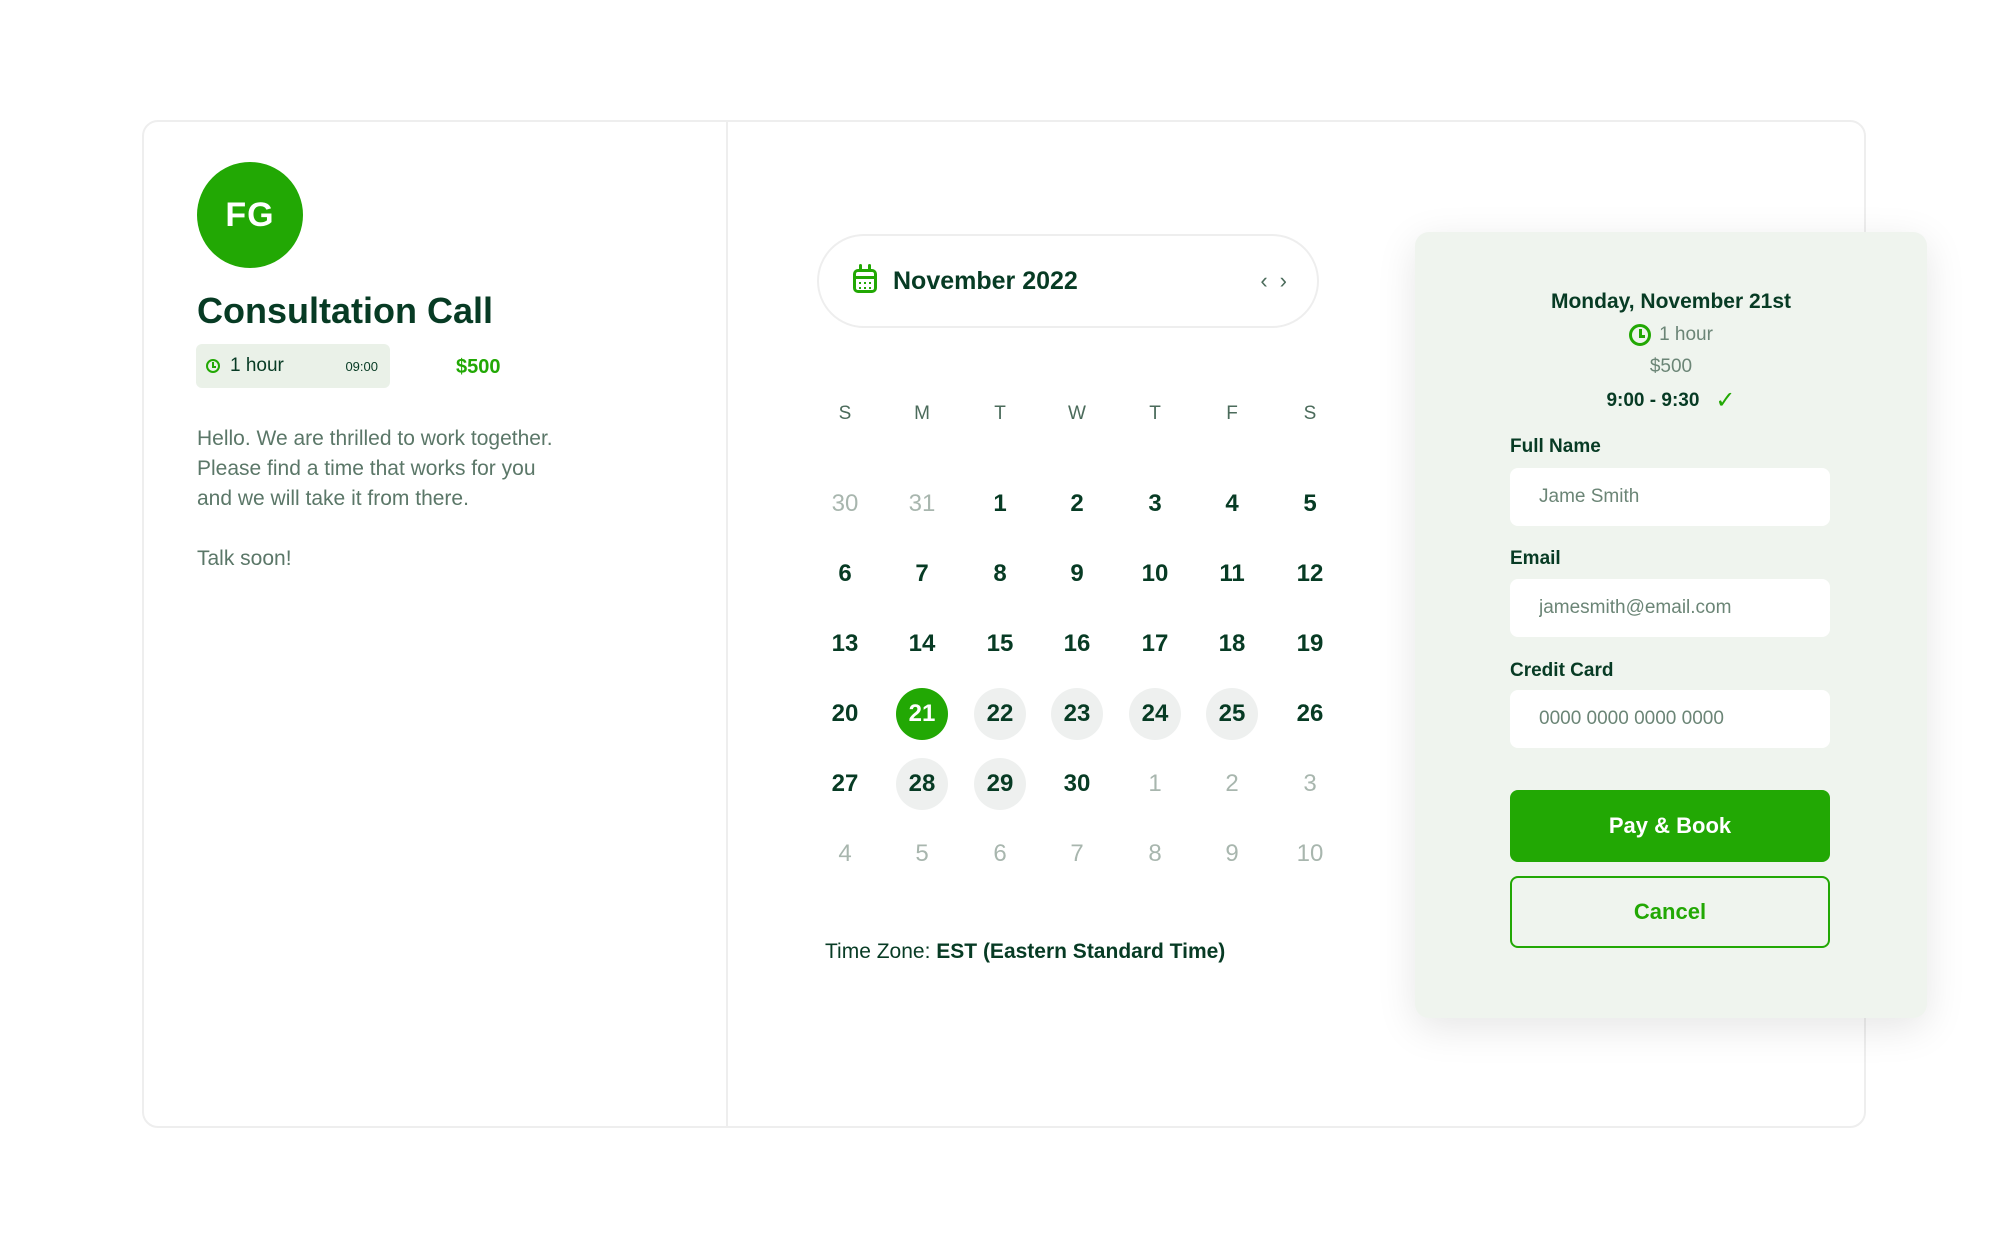 The image size is (2000, 1244). Describe the element at coordinates (361, 366) in the screenshot. I see `event-time: 09:00` at that location.